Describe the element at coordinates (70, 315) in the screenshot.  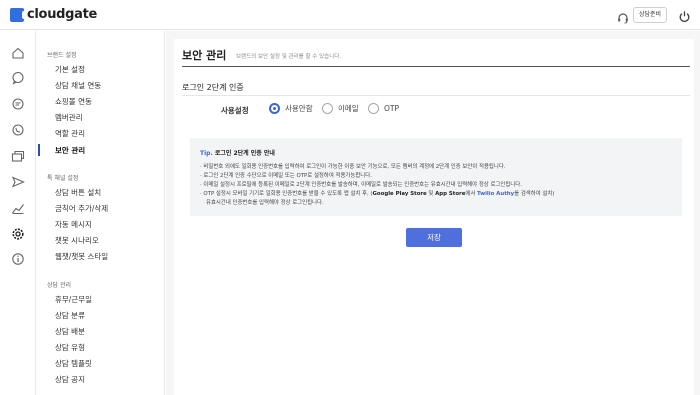
I see `sidebar-item-classification: 상담 분류` at that location.